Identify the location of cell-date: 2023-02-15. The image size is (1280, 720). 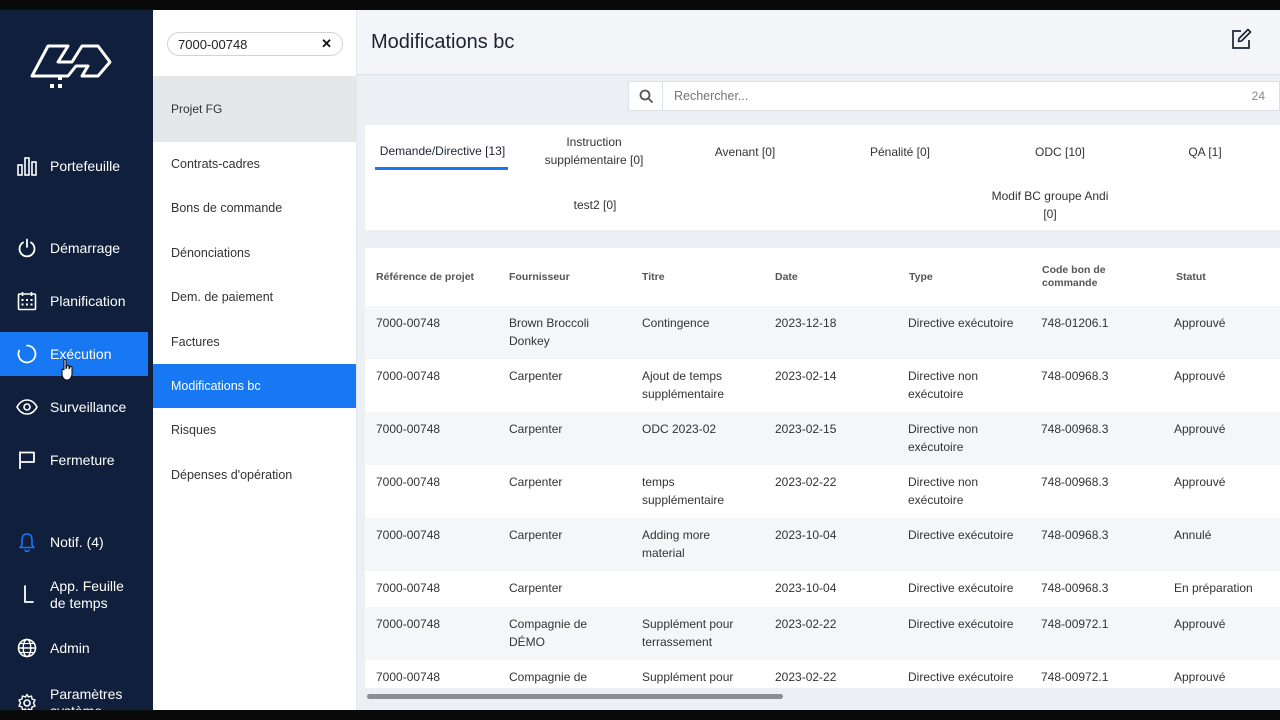
(806, 429).